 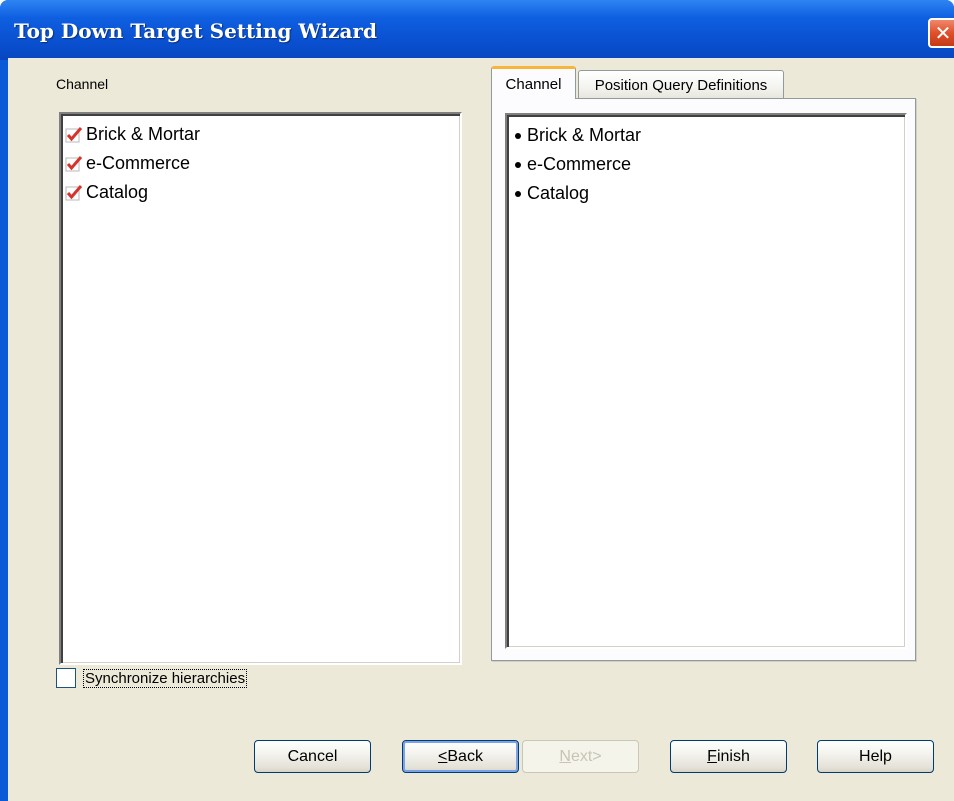 I want to click on finish-label: inish, so click(x=733, y=756).